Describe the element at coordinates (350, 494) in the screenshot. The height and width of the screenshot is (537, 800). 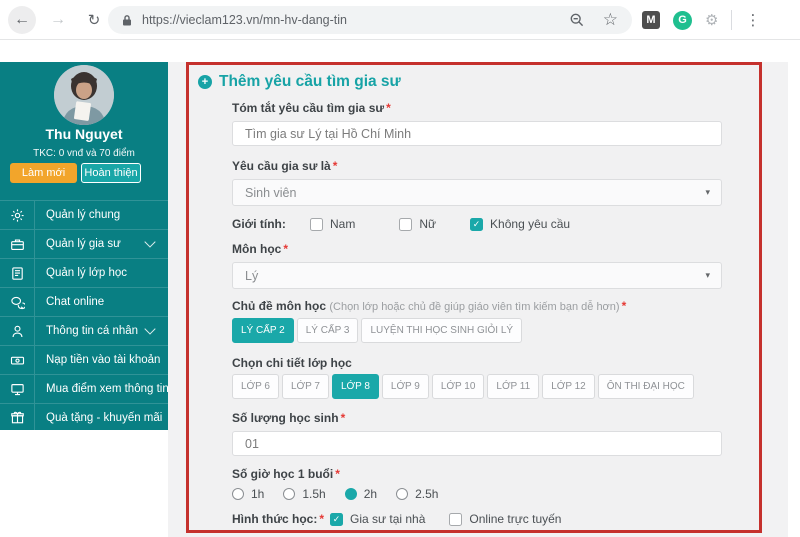
I see `radio-selected` at that location.